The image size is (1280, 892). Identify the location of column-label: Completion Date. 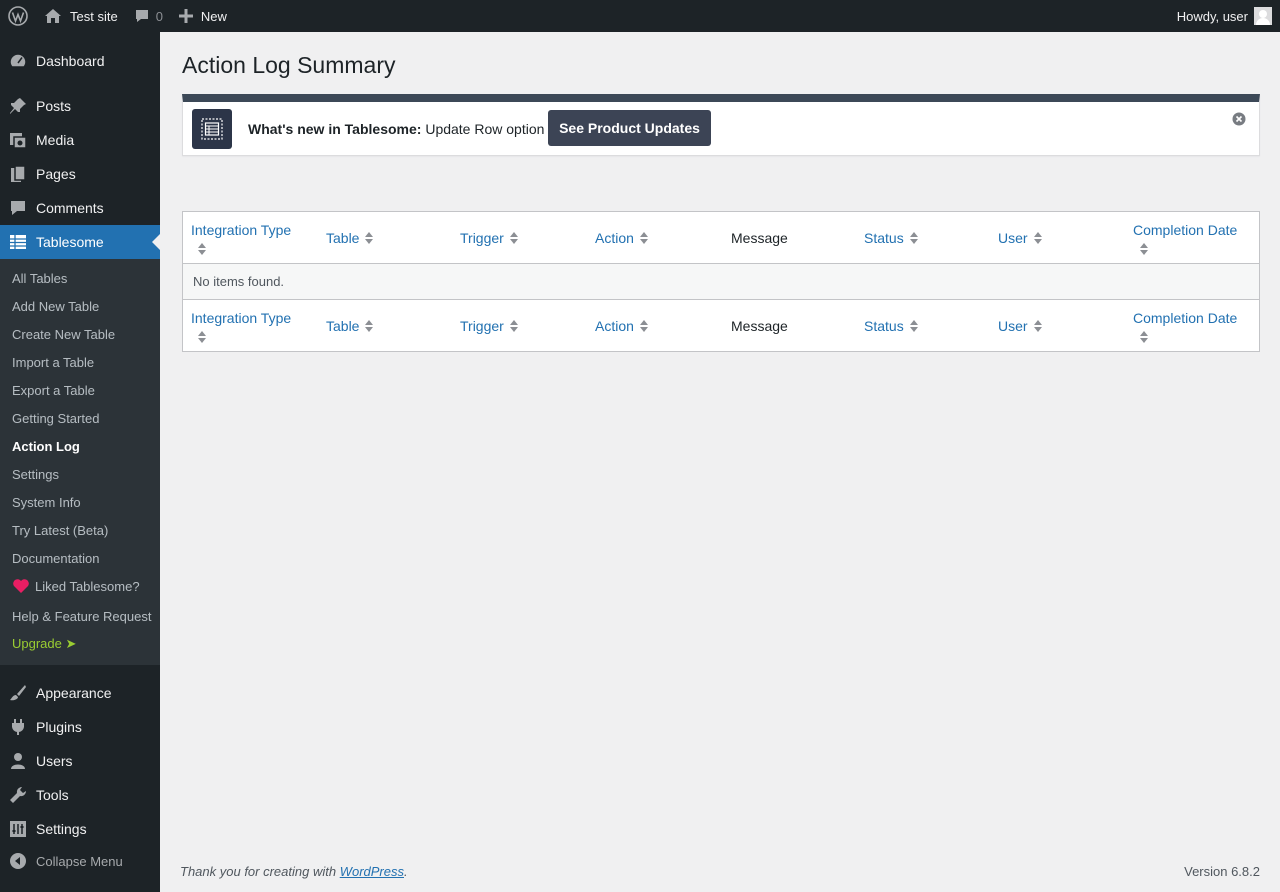
(1185, 230).